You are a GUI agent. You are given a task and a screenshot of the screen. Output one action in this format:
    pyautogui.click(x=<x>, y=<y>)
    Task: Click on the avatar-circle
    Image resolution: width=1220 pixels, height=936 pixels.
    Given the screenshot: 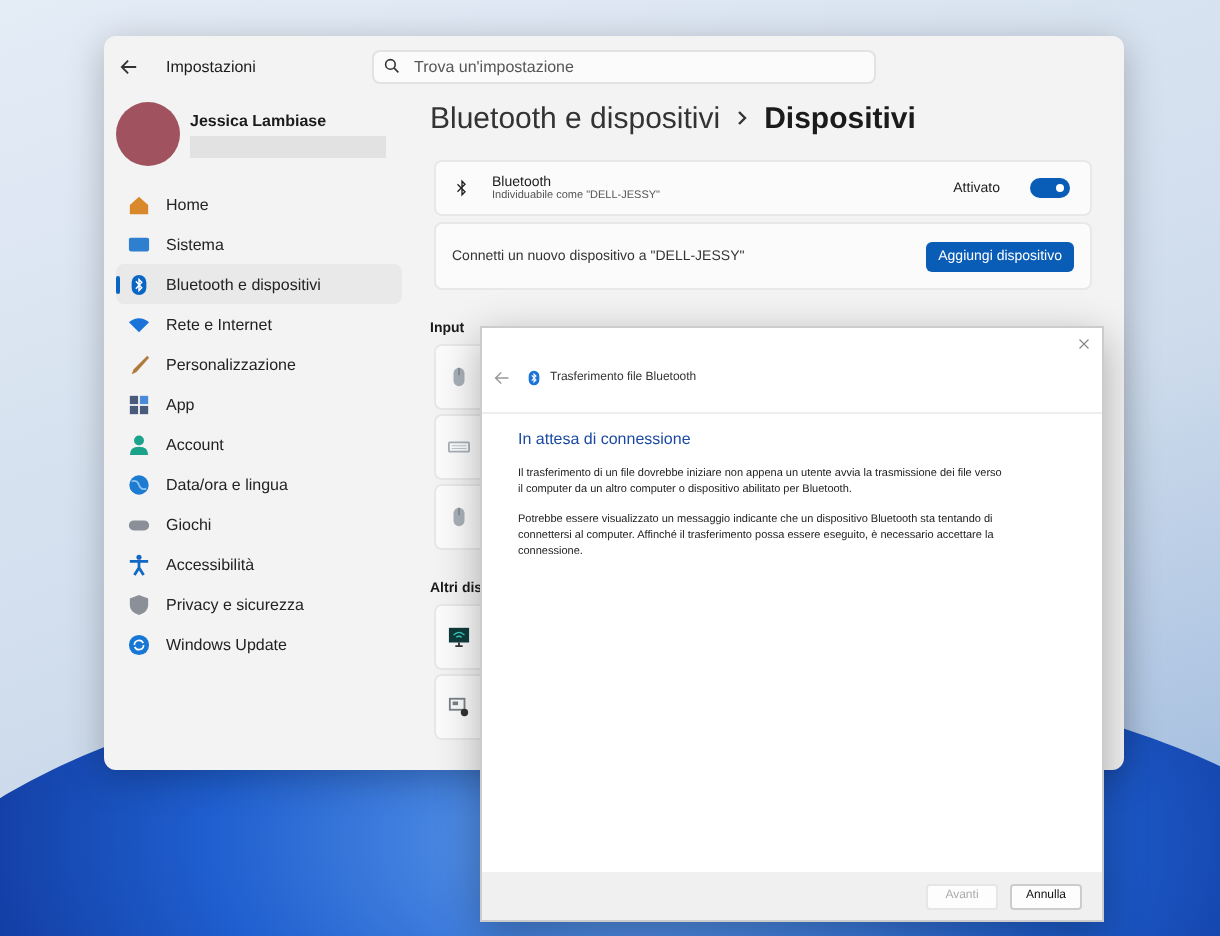 What is the action you would take?
    pyautogui.click(x=148, y=134)
    